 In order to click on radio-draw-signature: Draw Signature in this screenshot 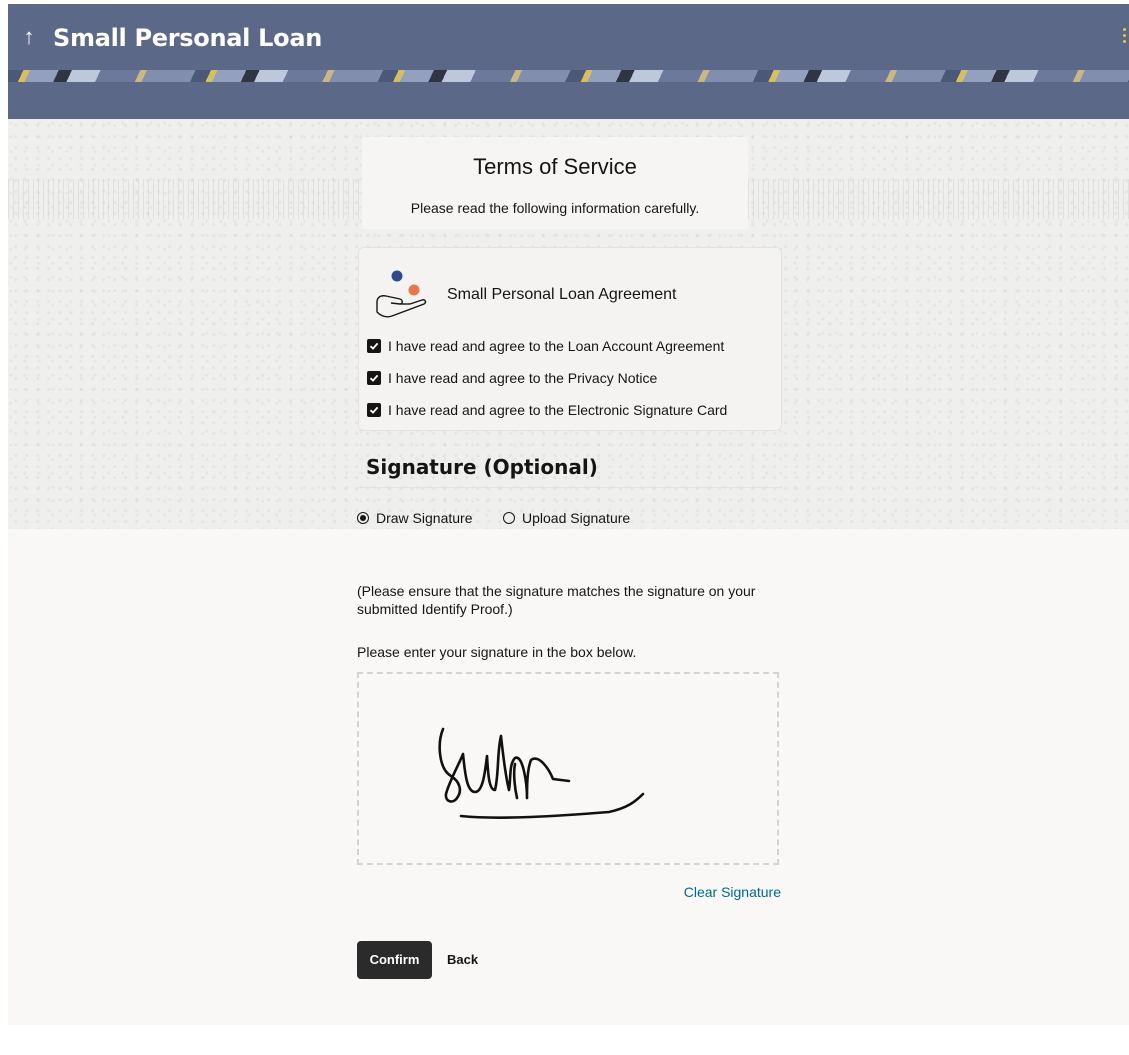, I will do `click(415, 518)`.